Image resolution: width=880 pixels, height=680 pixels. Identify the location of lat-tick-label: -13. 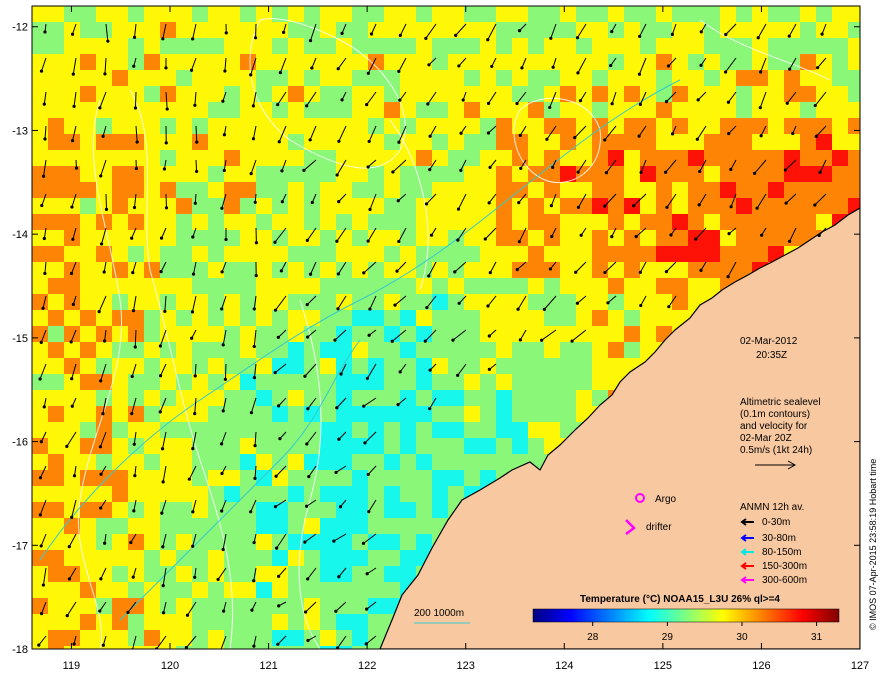
(20, 131).